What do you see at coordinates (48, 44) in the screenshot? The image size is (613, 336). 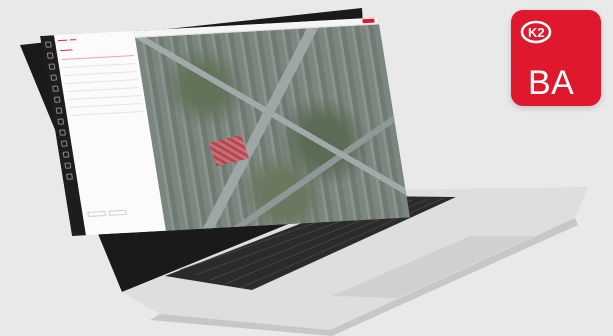 I see `grid-icon` at bounding box center [48, 44].